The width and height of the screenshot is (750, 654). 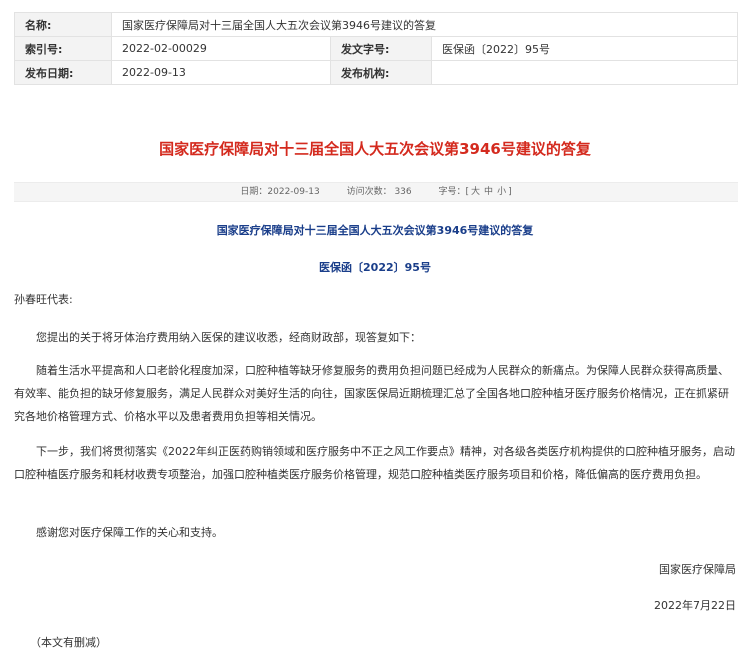 I want to click on font-size-large-link: 大, so click(x=475, y=192).